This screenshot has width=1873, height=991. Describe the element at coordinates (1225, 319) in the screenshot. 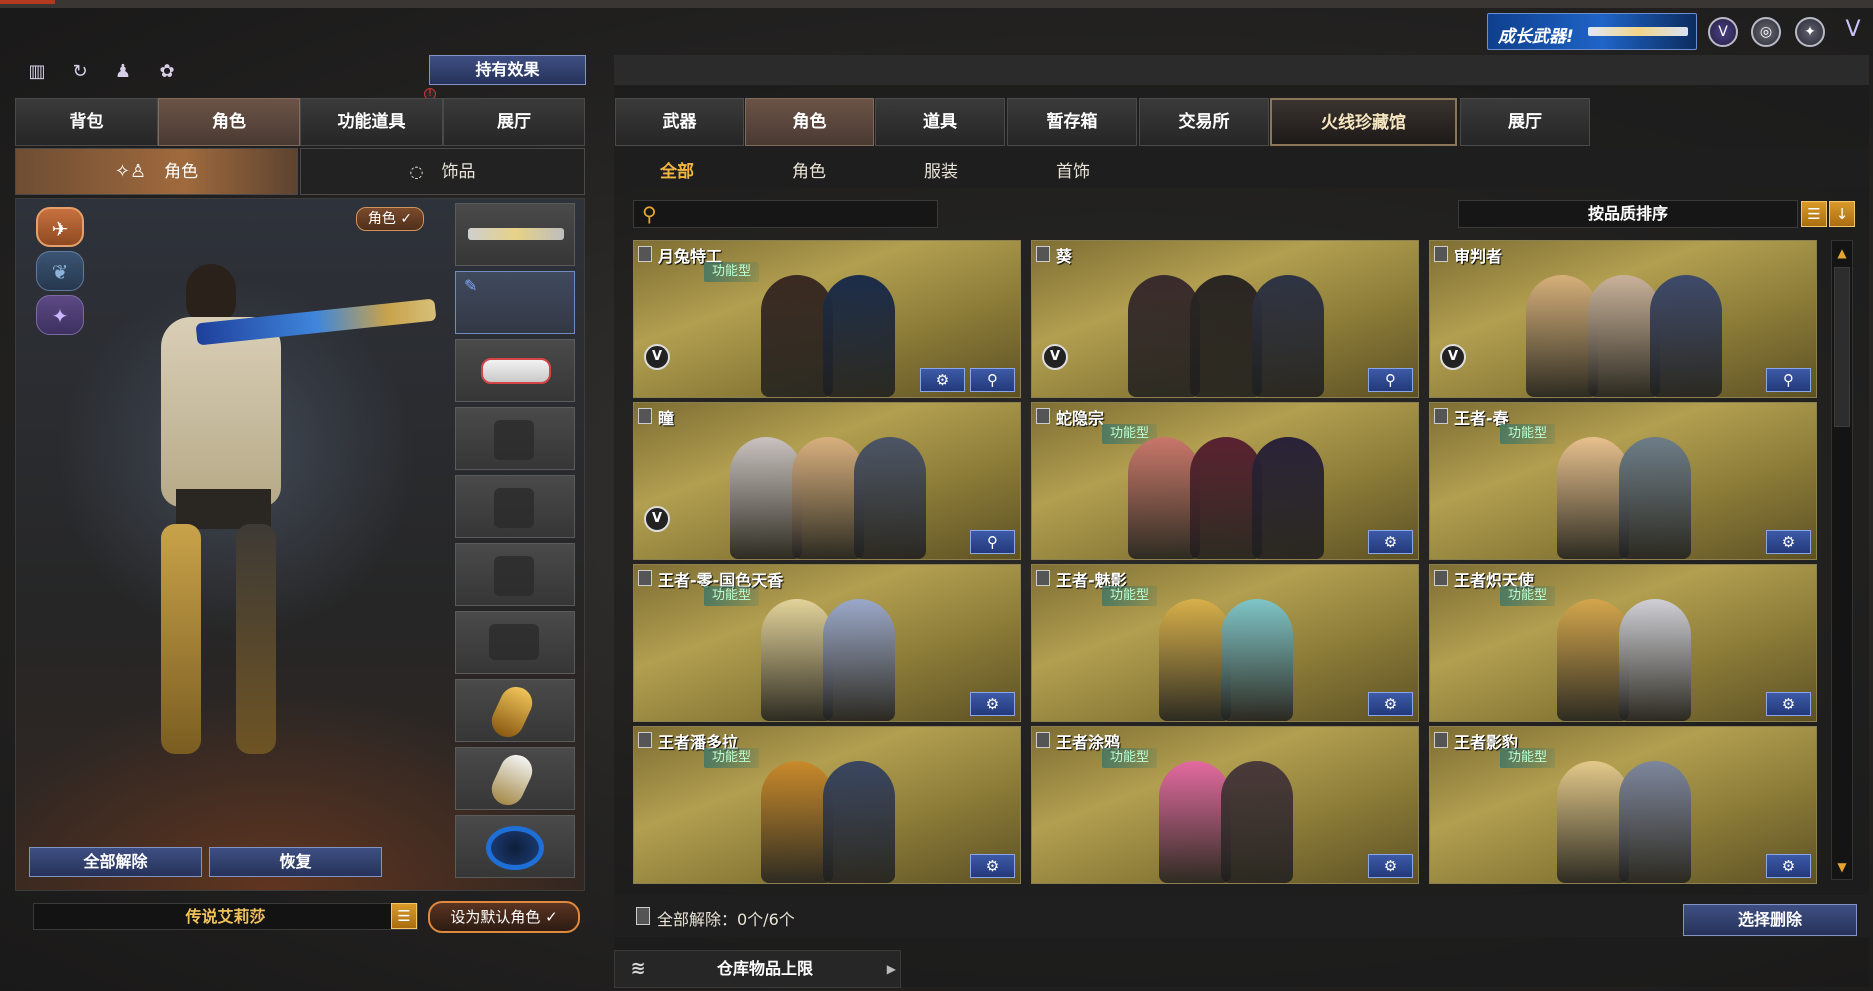

I see `character-card: 葵 V ⚲` at that location.